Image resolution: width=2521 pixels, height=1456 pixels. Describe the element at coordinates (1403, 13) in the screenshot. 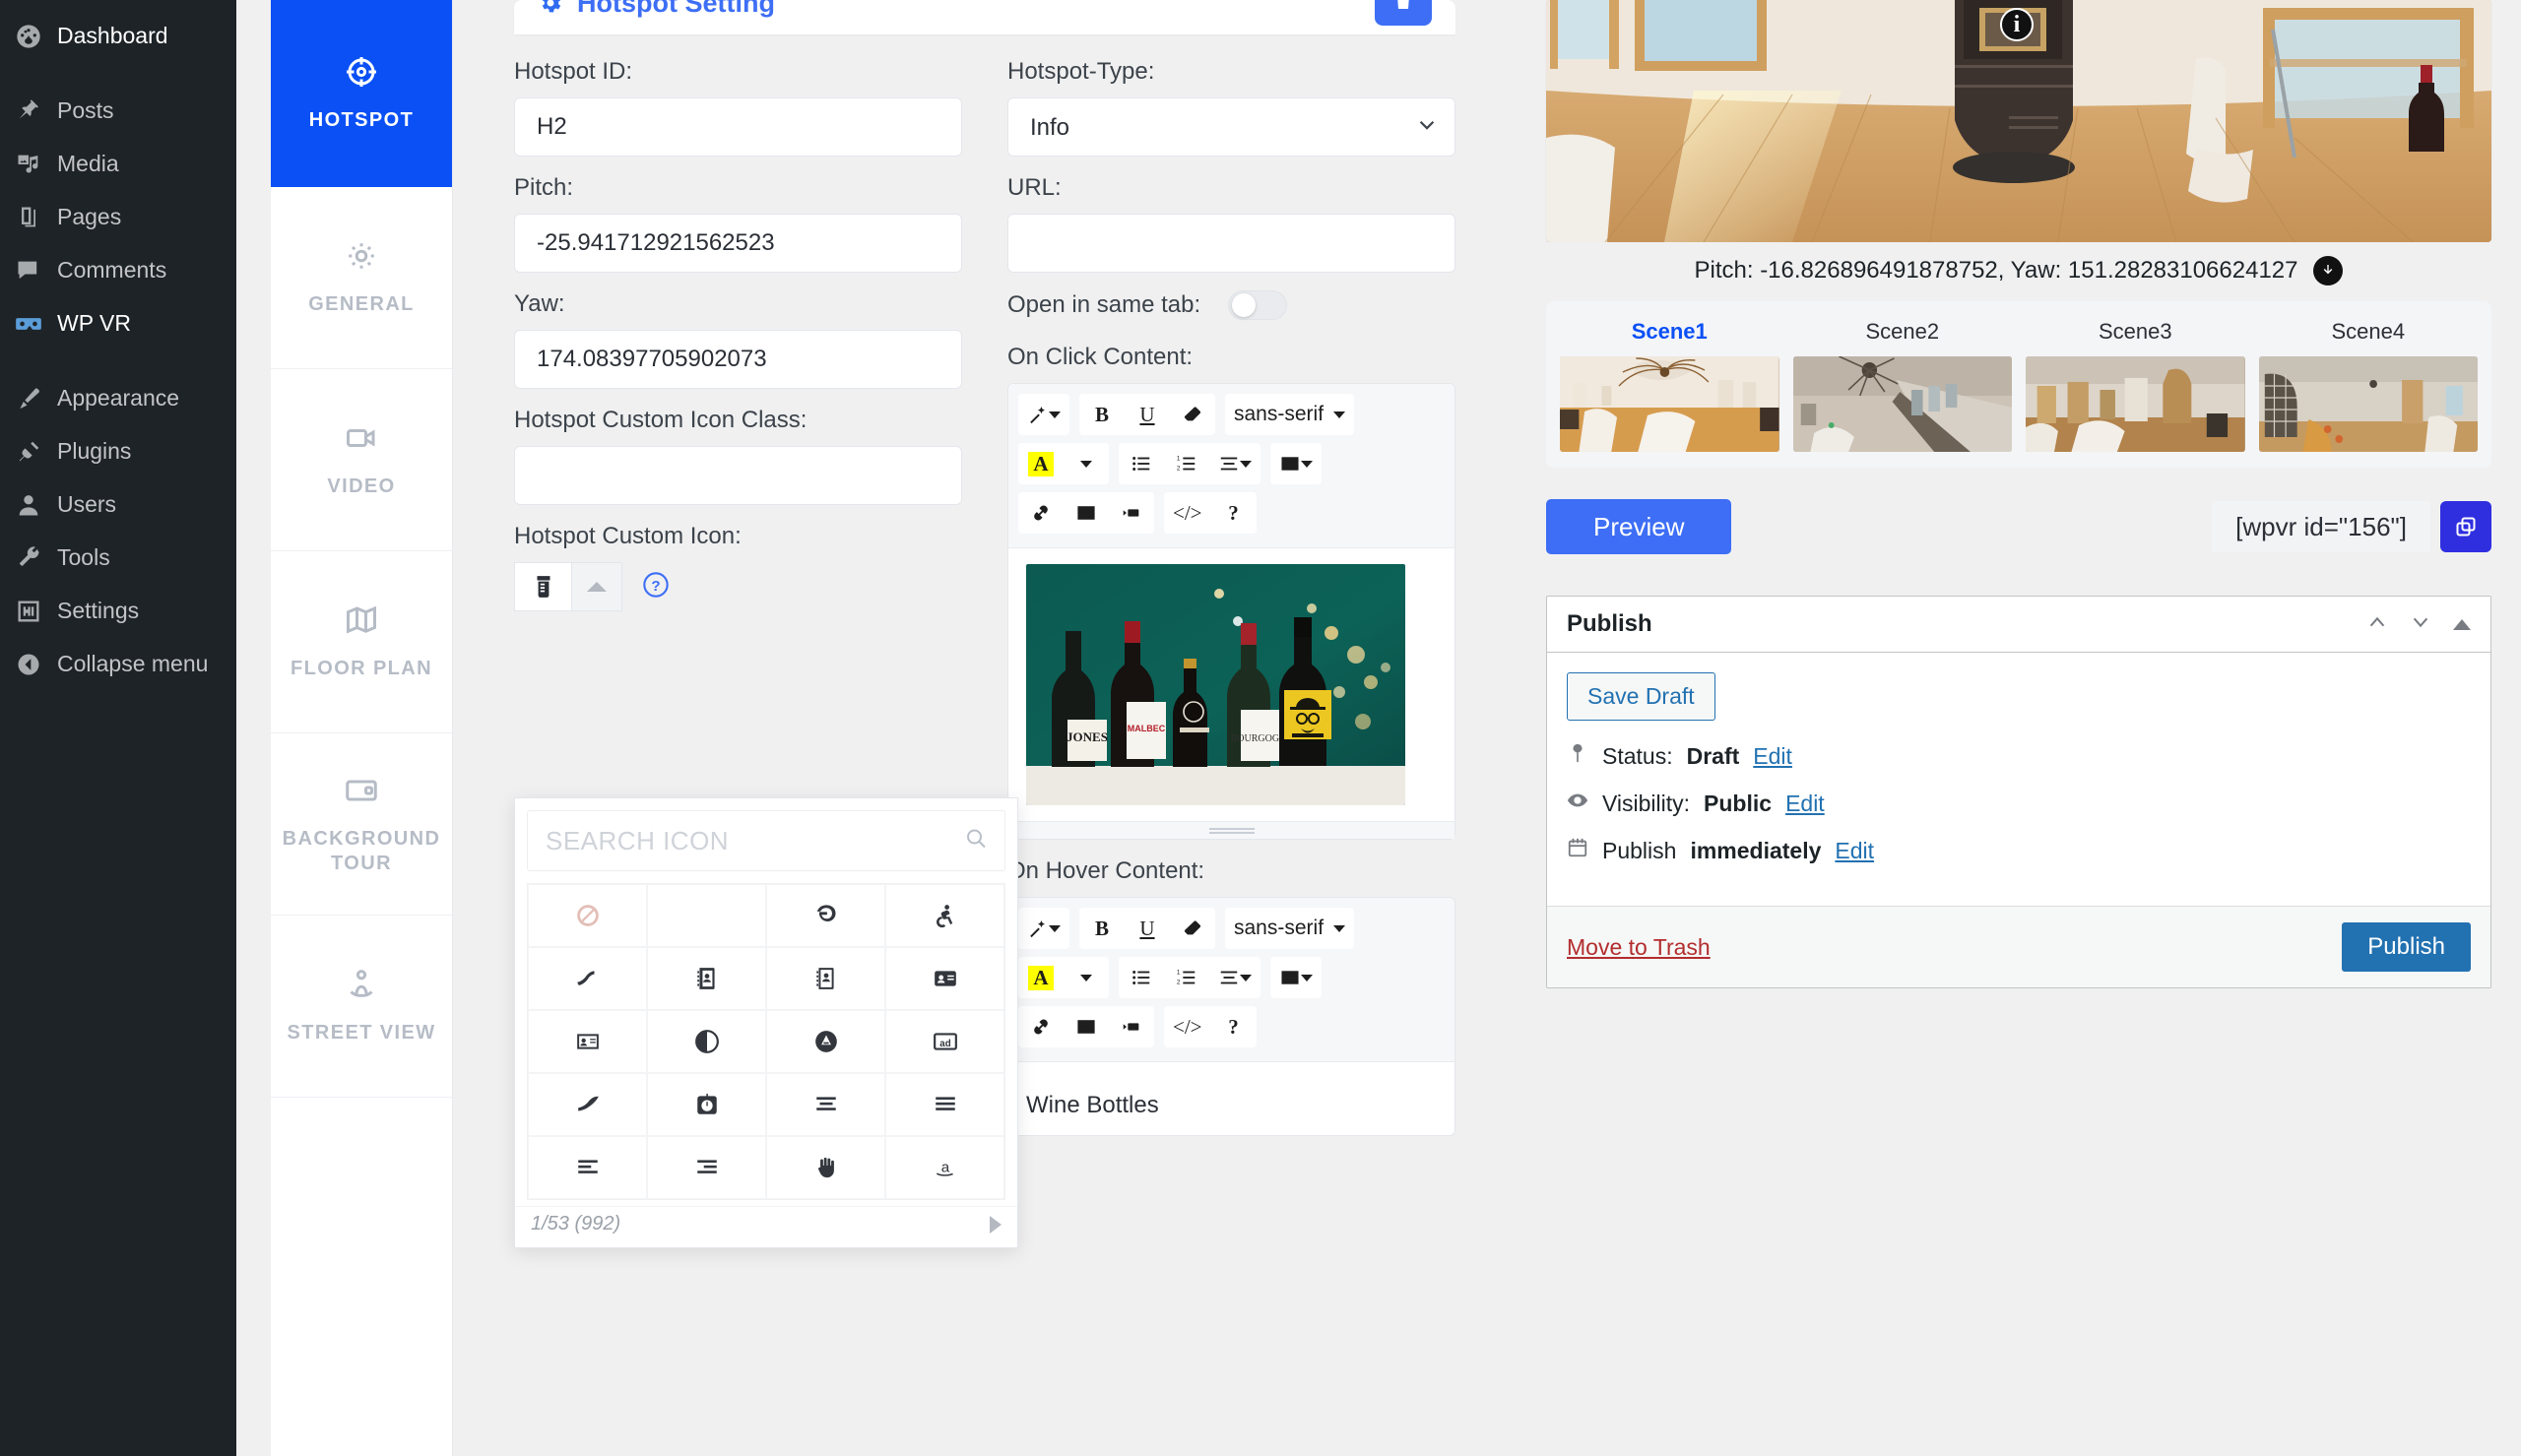

I see `delete-hotspot-button` at that location.